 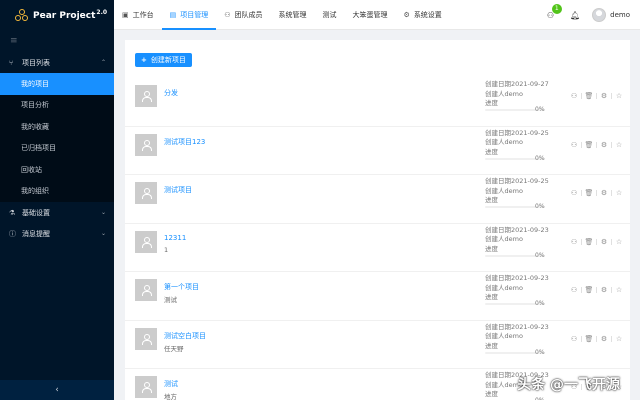 I want to click on tab-workbench: ▣ 工作台, so click(x=138, y=15).